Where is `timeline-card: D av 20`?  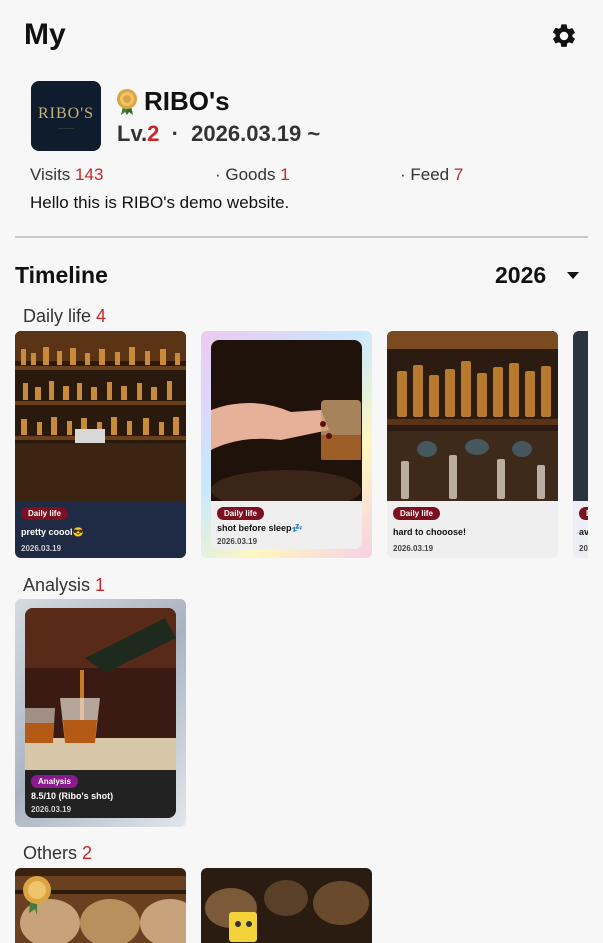 timeline-card: D av 20 is located at coordinates (580, 444).